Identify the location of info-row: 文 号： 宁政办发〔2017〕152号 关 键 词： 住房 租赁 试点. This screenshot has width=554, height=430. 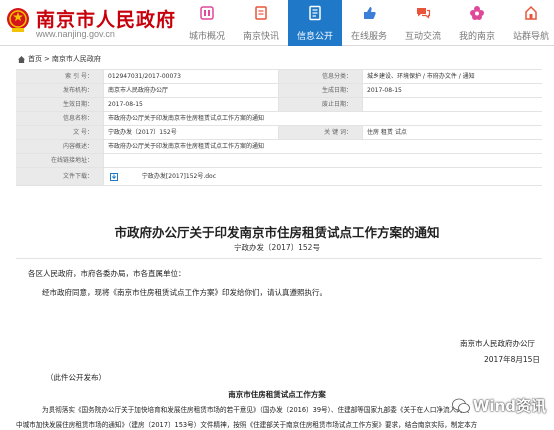
(279, 133).